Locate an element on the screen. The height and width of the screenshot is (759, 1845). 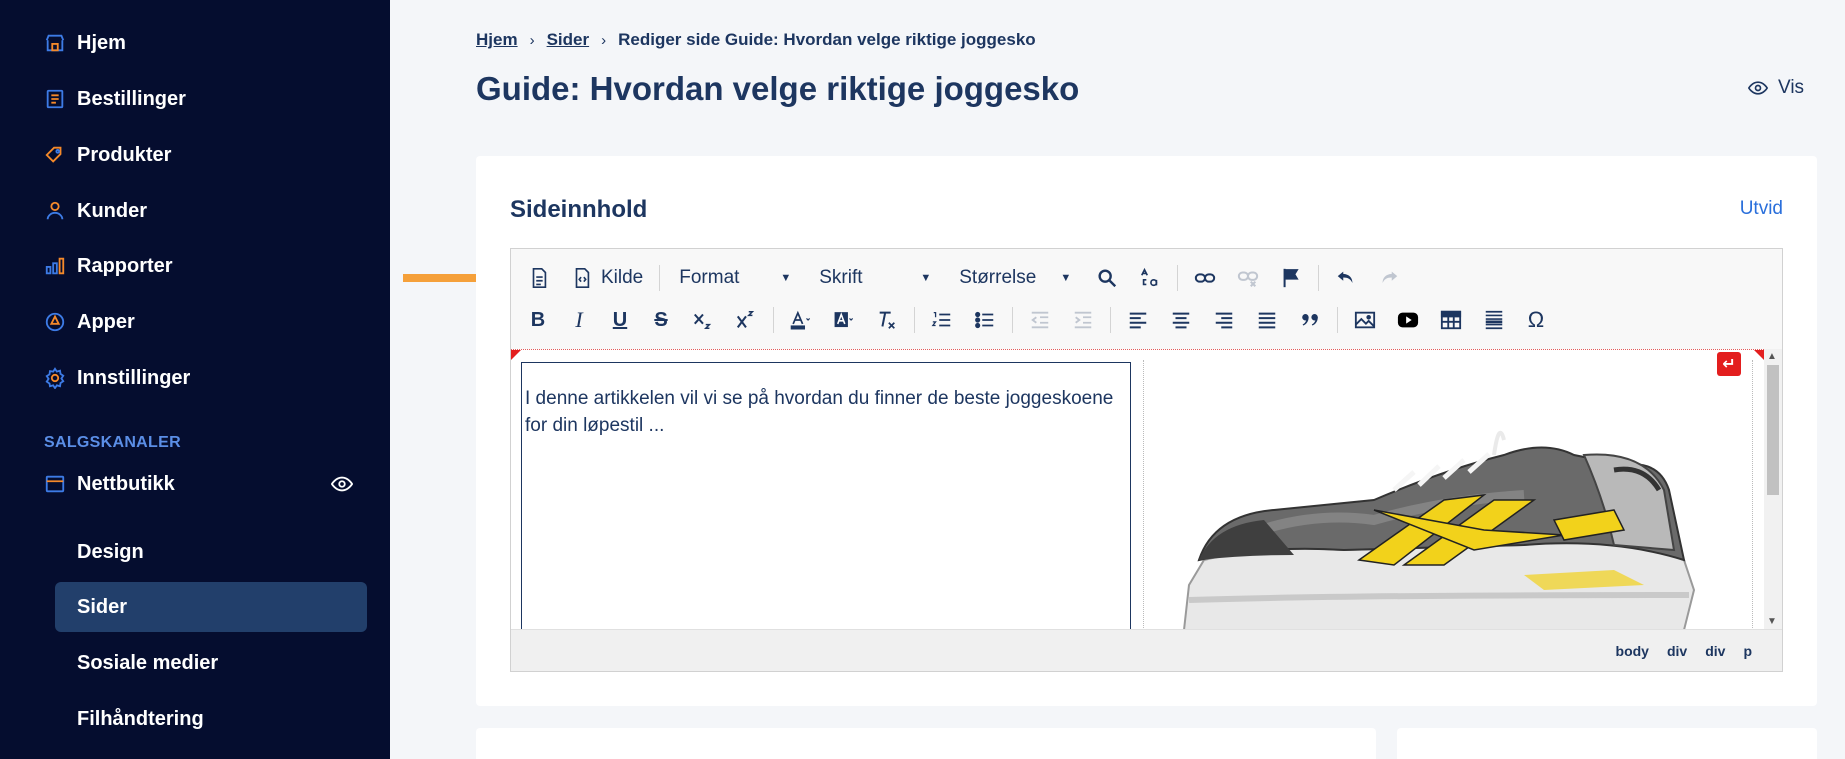
unlink-button is located at coordinates (1248, 278).